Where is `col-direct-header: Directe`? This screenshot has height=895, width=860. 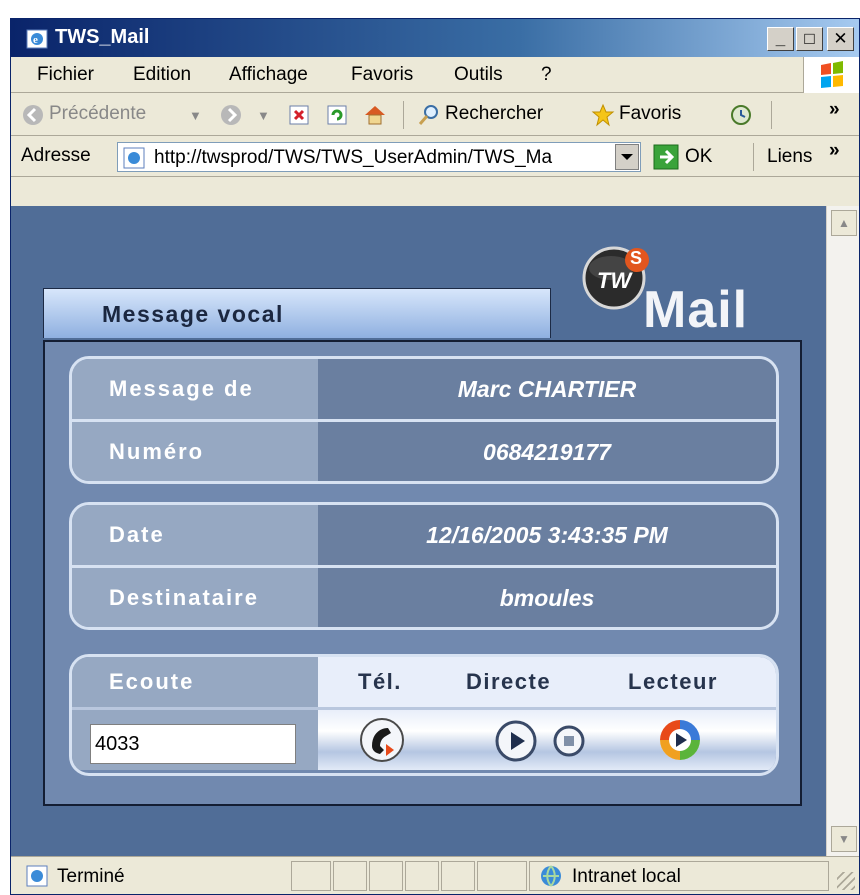
col-direct-header: Directe is located at coordinates (509, 681).